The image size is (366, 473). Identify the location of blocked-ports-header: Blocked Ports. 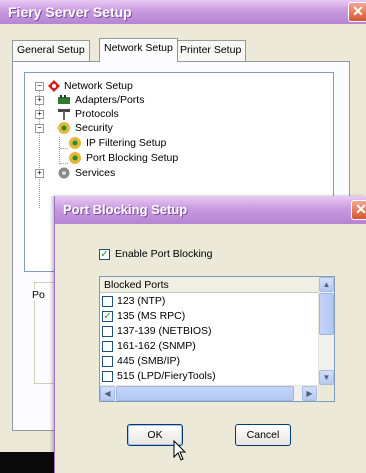
(209, 285).